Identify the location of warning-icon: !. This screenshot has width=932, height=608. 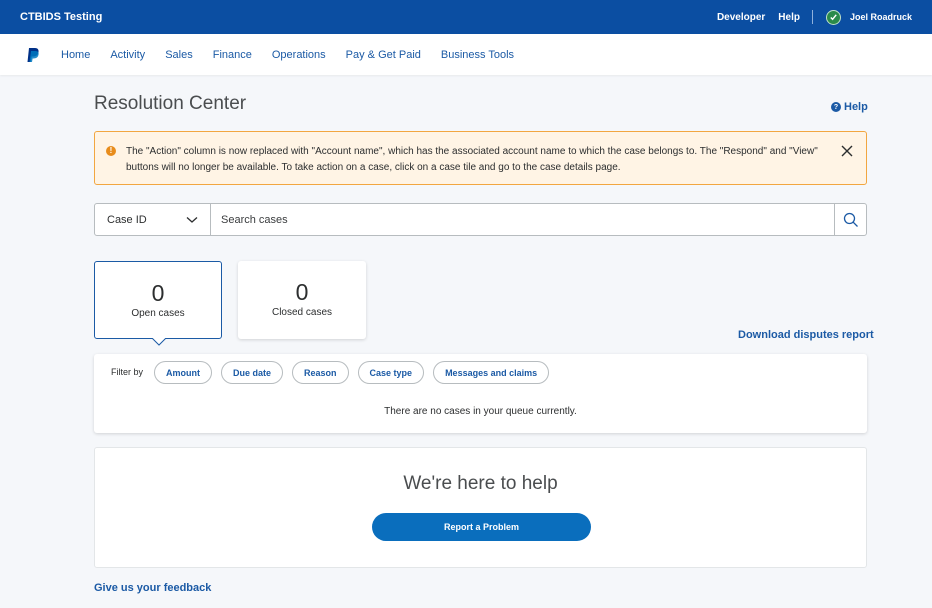
(111, 151).